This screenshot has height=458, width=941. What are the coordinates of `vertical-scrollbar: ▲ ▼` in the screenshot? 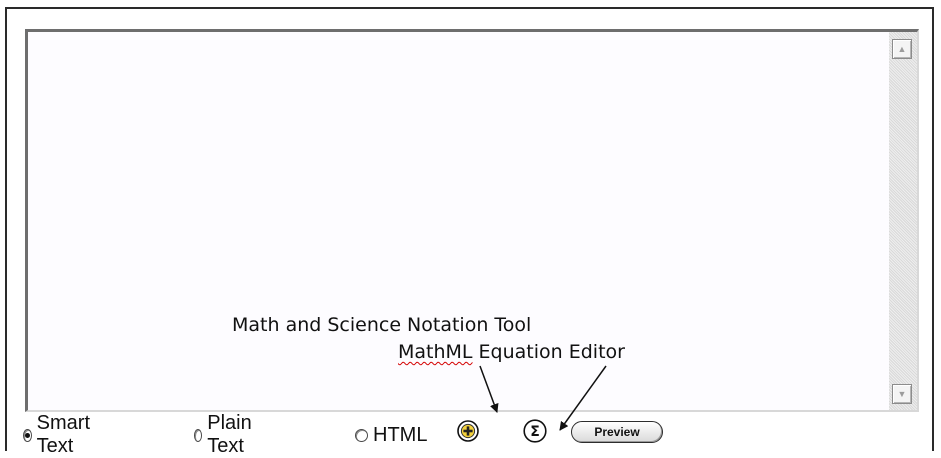 It's located at (903, 221).